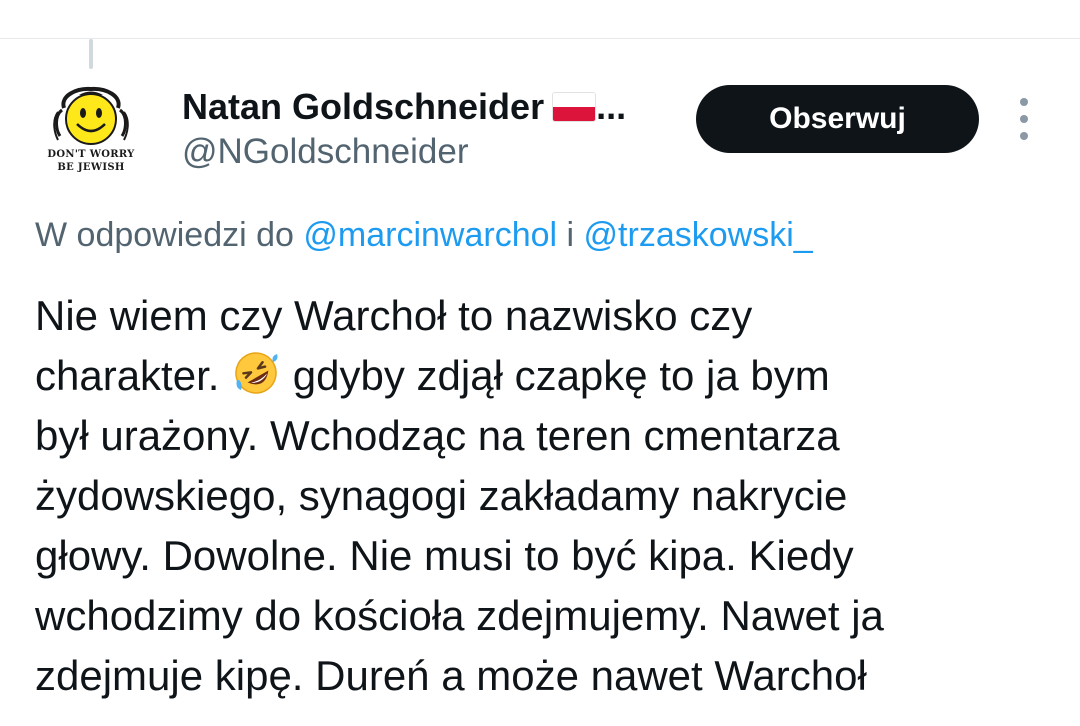  Describe the element at coordinates (91, 154) in the screenshot. I see `avatar-text-line1: DON'T WORRY` at that location.